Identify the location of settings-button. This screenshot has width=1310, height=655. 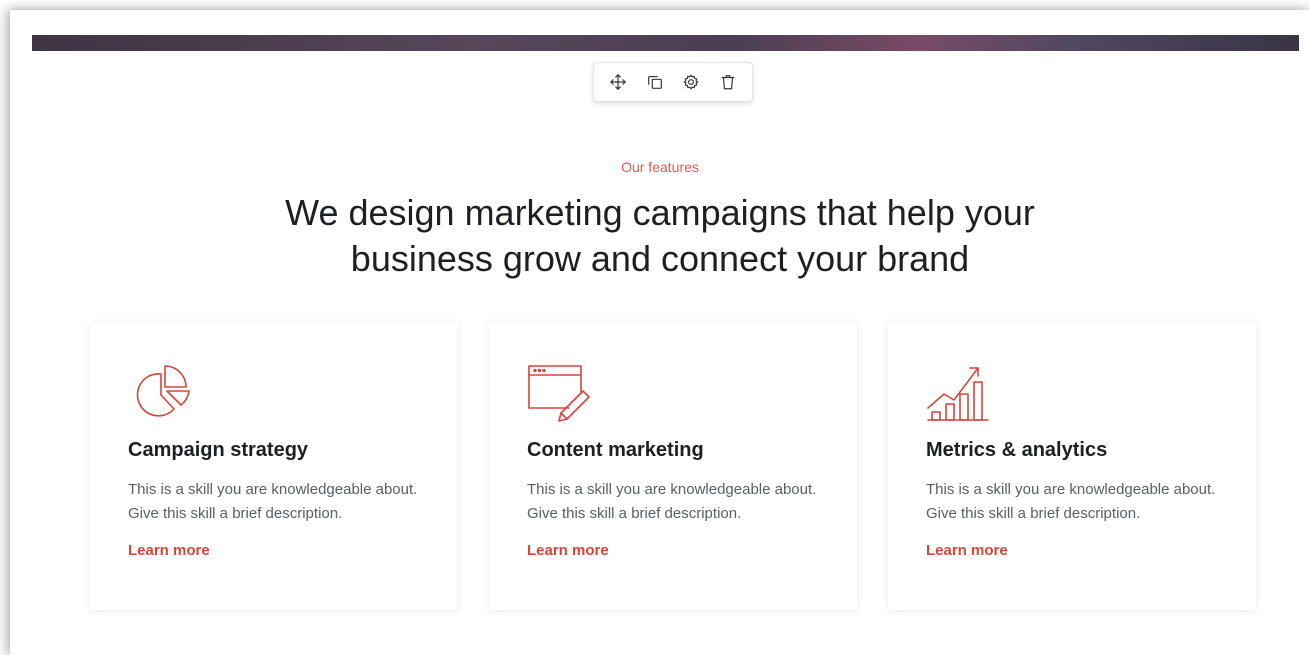
(691, 82).